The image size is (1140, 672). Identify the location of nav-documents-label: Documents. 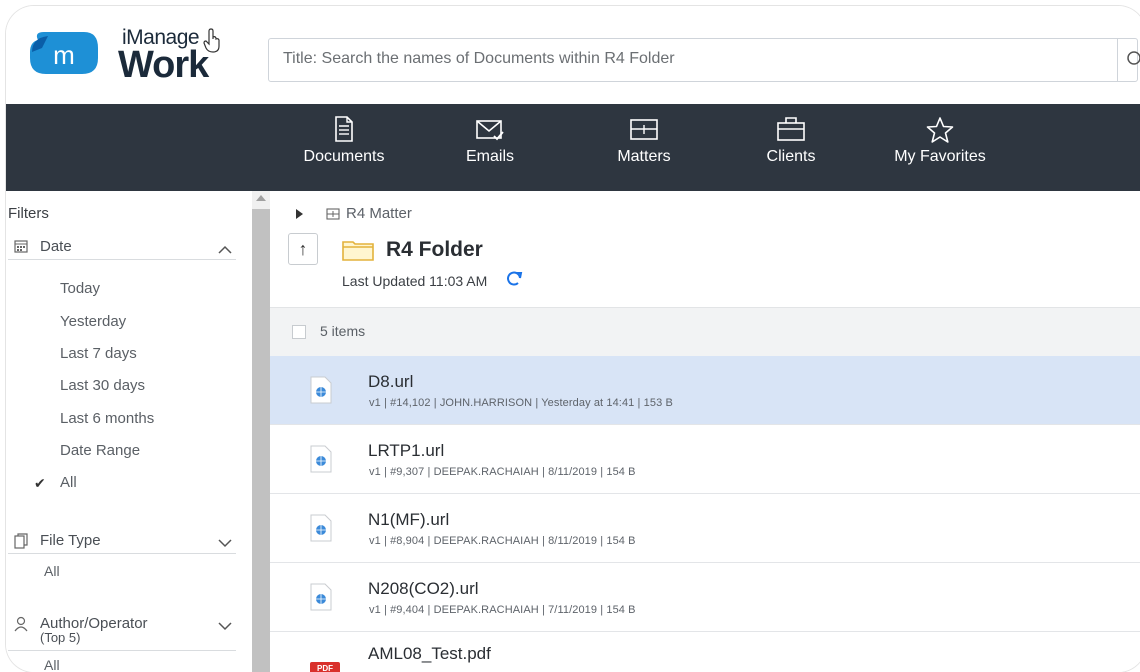
(344, 156).